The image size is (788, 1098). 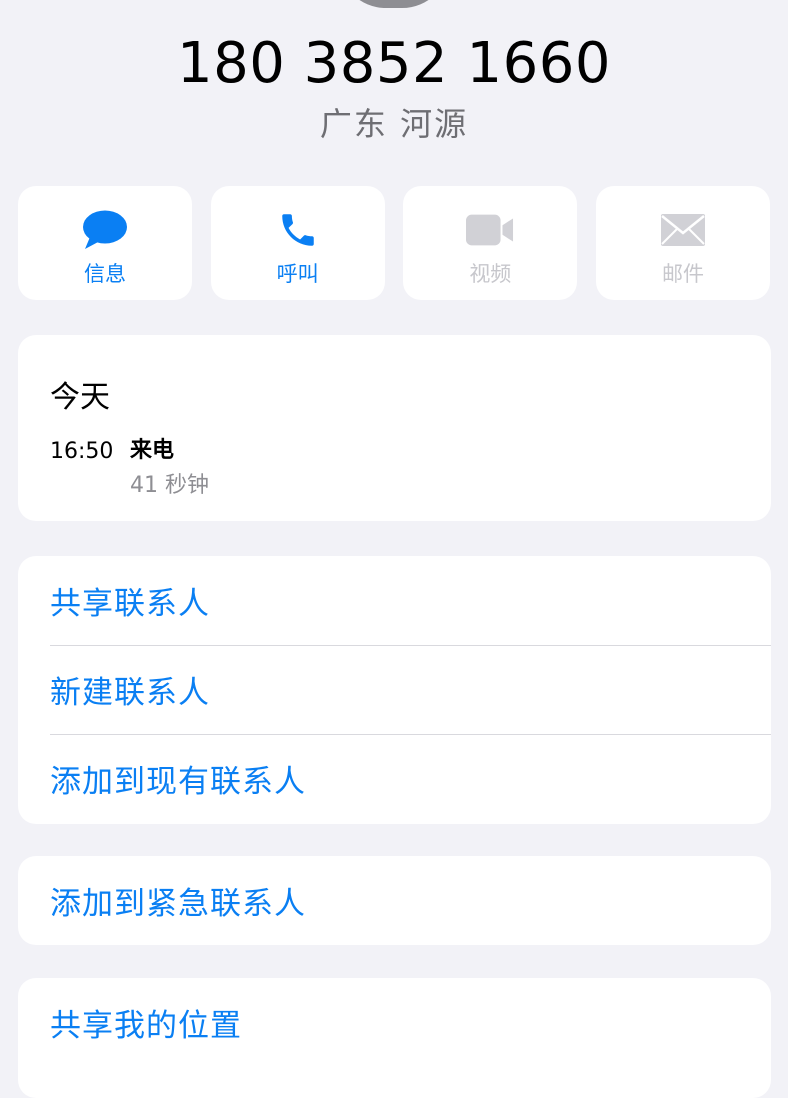 I want to click on message-label: 信息, so click(x=105, y=274).